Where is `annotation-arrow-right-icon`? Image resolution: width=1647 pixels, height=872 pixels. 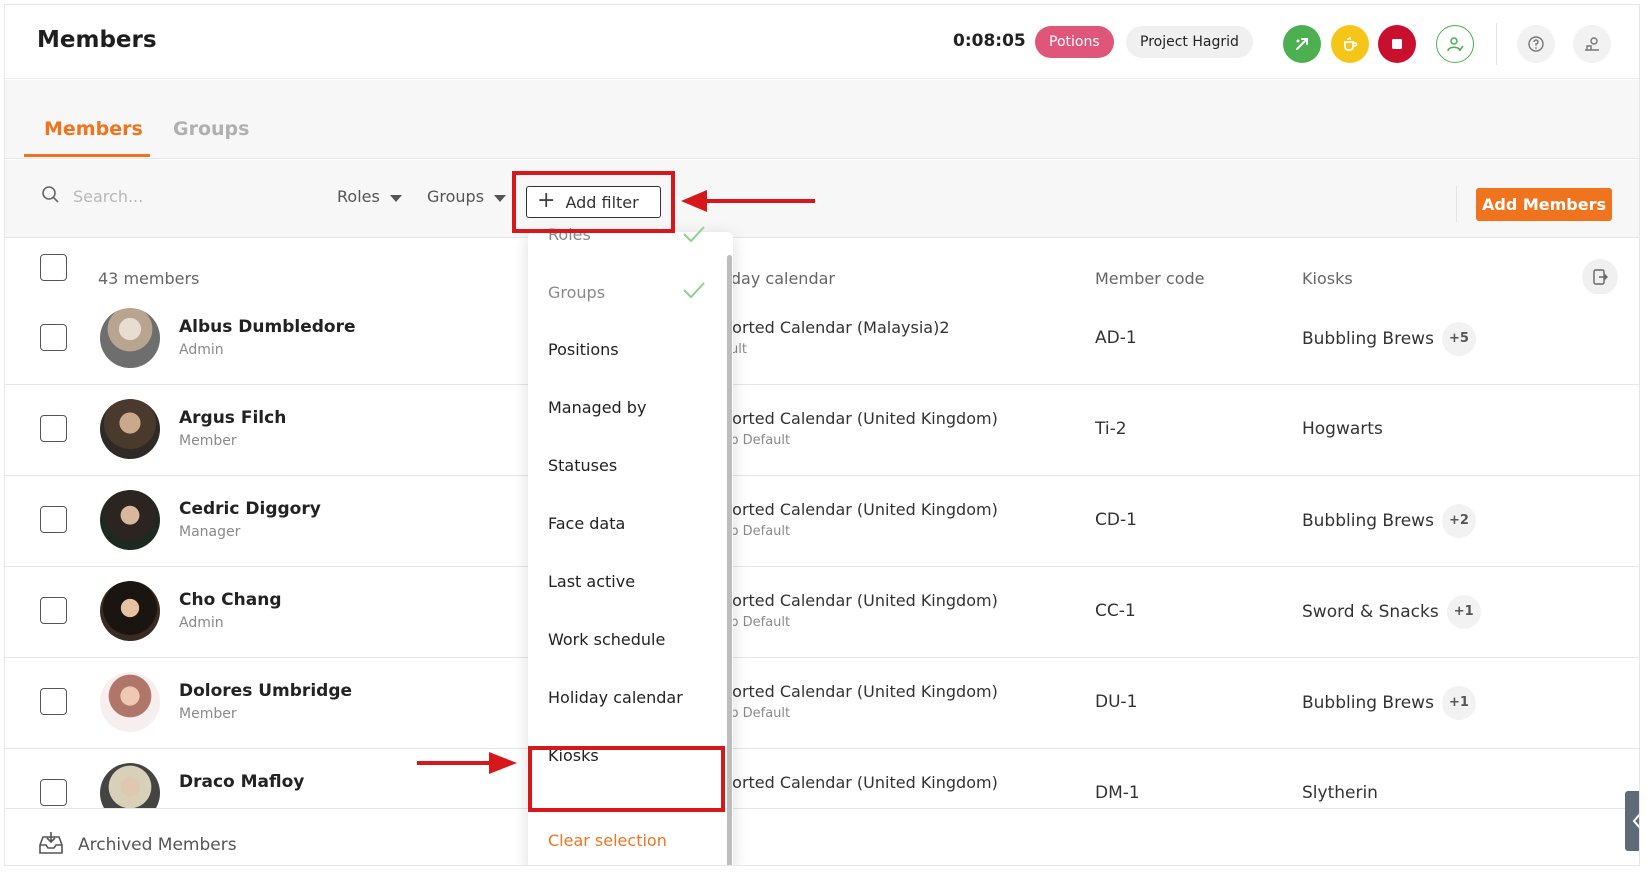
annotation-arrow-right-icon is located at coordinates (467, 763).